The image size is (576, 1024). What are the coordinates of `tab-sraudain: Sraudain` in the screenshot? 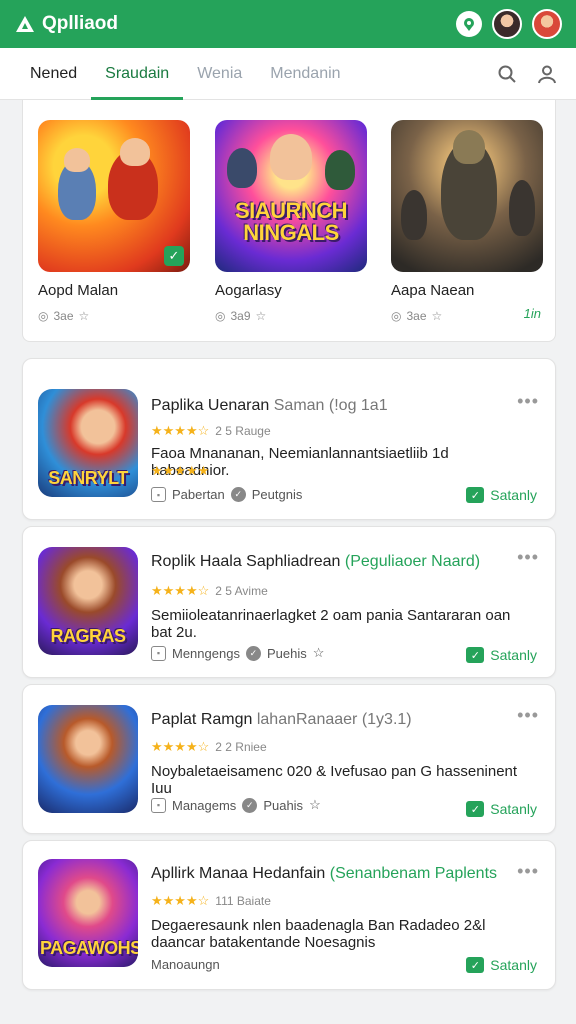 It's located at (137, 74).